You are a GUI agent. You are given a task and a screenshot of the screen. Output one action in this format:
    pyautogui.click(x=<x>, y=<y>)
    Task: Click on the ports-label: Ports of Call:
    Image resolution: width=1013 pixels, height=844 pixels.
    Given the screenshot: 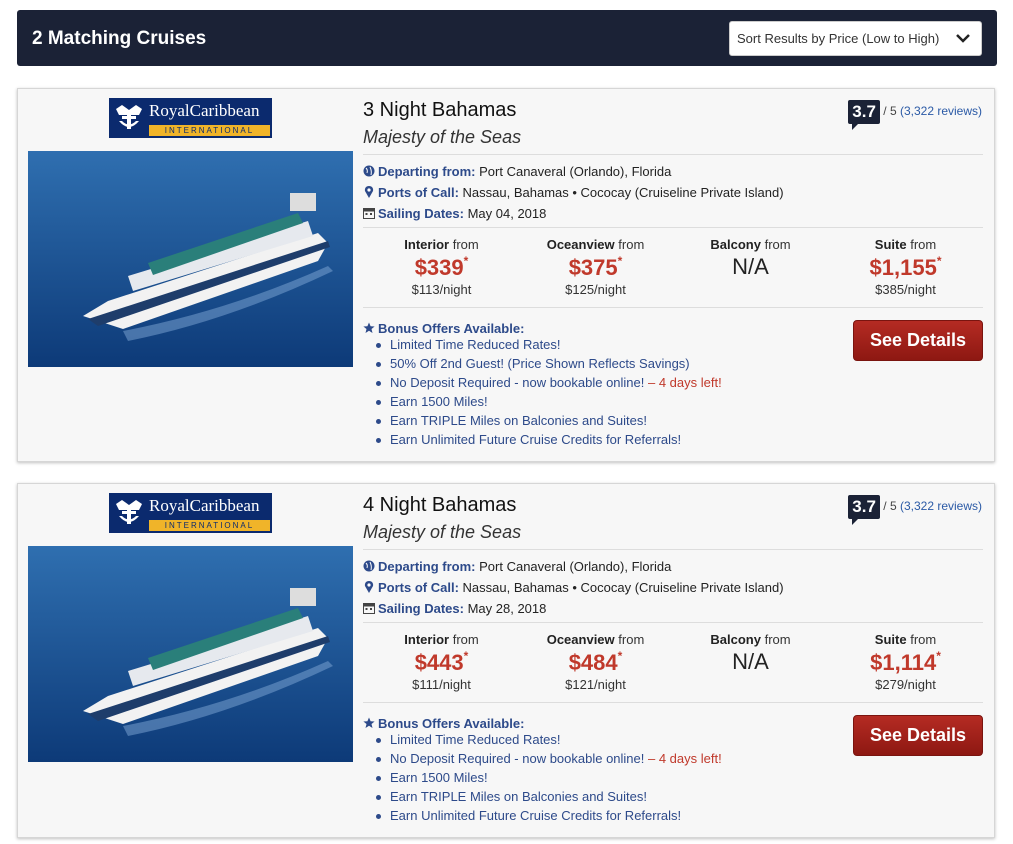 What is the action you would take?
    pyautogui.click(x=418, y=587)
    